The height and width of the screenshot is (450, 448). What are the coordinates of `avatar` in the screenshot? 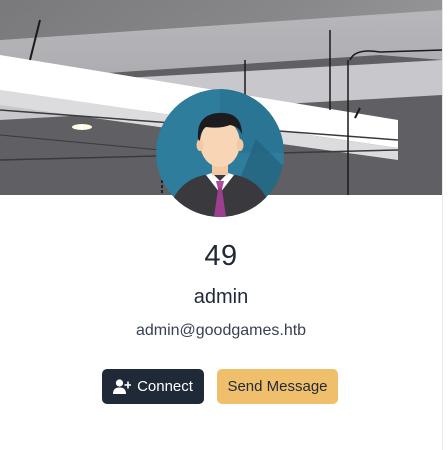 It's located at (220, 153).